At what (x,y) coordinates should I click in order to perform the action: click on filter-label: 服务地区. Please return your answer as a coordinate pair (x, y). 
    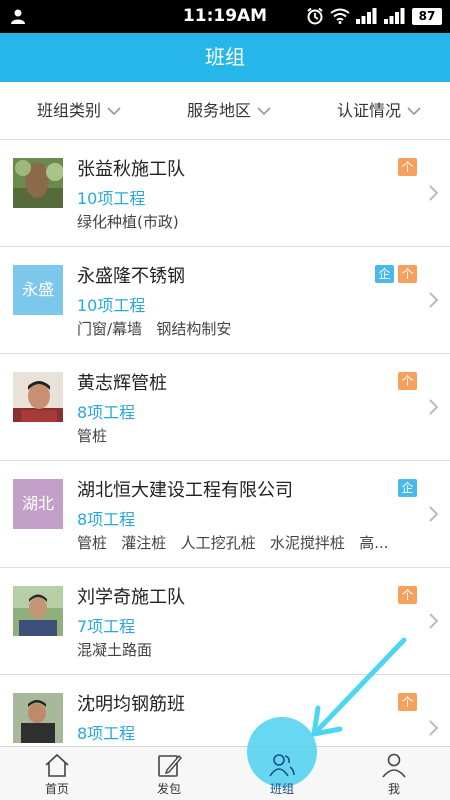
    Looking at the image, I should click on (219, 110).